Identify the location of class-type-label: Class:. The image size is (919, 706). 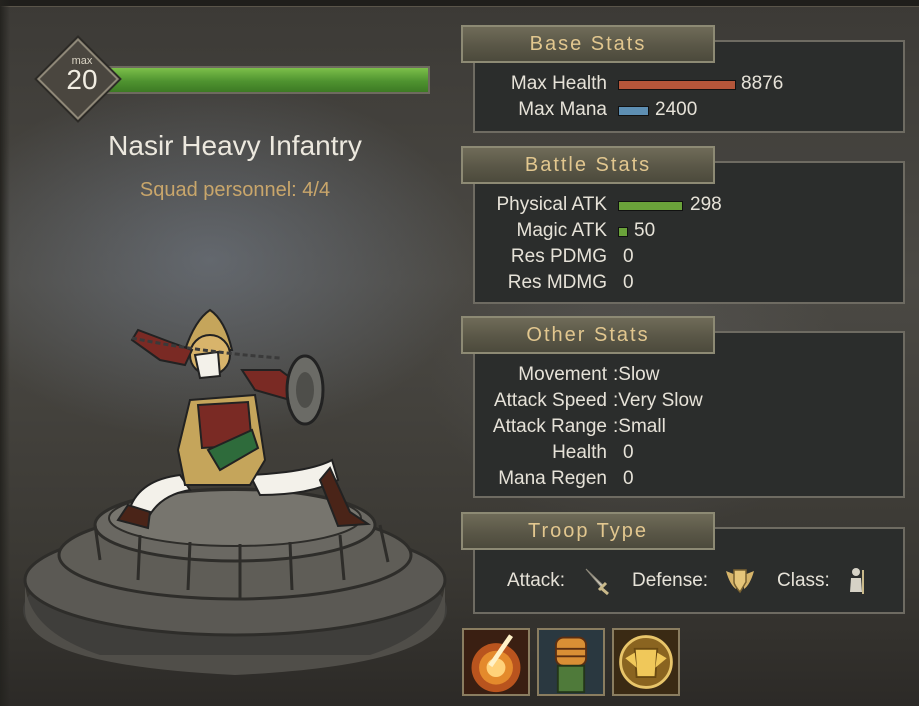
(803, 580).